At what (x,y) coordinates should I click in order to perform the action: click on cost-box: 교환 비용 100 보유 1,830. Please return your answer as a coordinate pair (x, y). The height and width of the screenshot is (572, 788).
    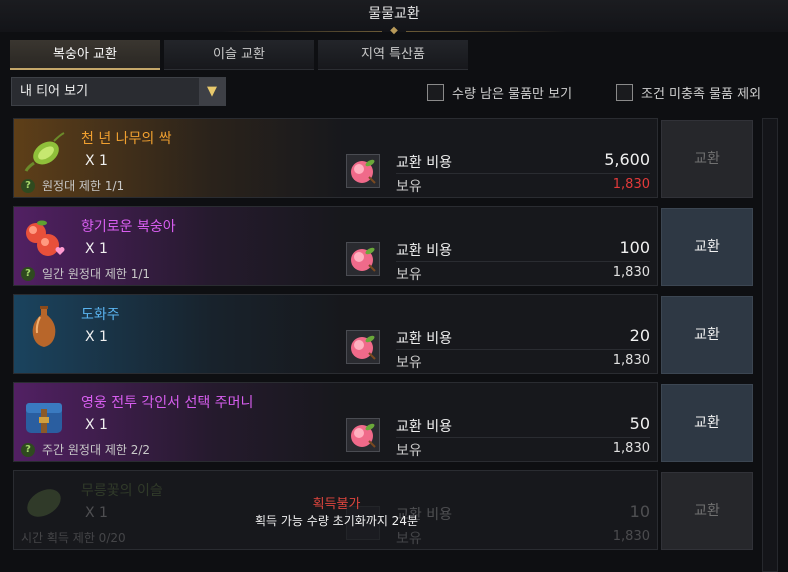
    Looking at the image, I should click on (500, 257).